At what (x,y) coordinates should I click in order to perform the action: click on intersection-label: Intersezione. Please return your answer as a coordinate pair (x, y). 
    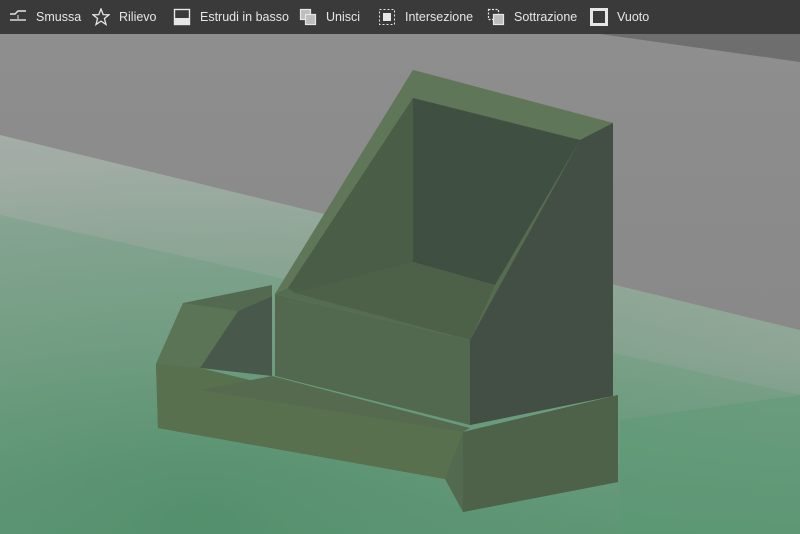
    Looking at the image, I should click on (439, 17).